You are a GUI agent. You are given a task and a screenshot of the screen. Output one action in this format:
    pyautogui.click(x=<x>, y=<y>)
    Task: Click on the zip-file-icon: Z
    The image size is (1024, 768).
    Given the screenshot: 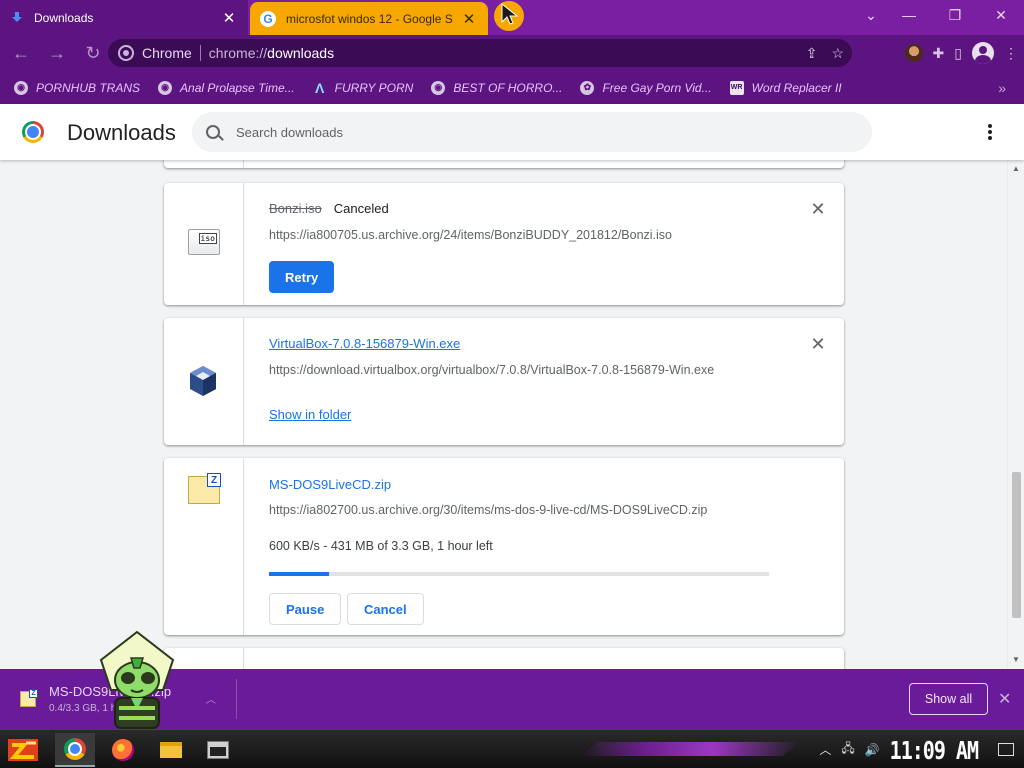 What is the action you would take?
    pyautogui.click(x=29, y=698)
    